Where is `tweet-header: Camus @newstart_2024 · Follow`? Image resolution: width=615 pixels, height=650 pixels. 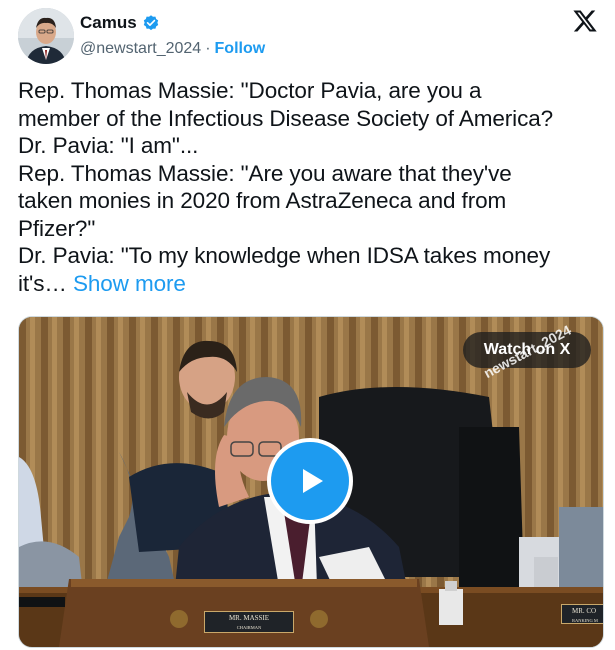 tweet-header: Camus @newstart_2024 · Follow is located at coordinates (313, 36).